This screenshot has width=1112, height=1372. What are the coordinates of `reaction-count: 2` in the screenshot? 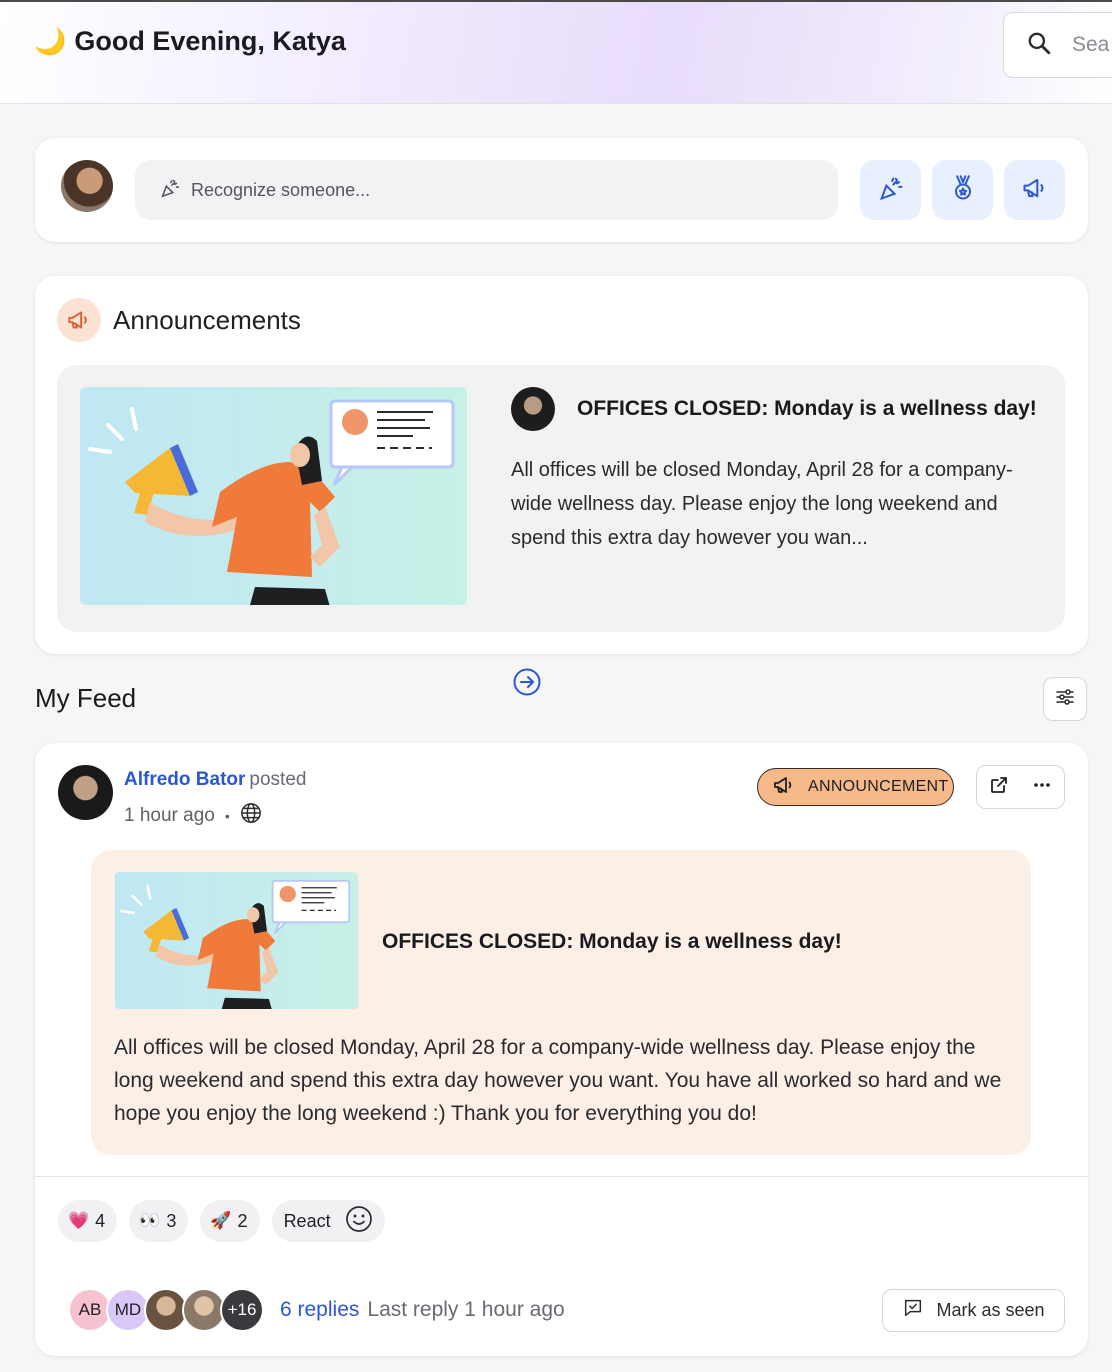 It's located at (242, 1220).